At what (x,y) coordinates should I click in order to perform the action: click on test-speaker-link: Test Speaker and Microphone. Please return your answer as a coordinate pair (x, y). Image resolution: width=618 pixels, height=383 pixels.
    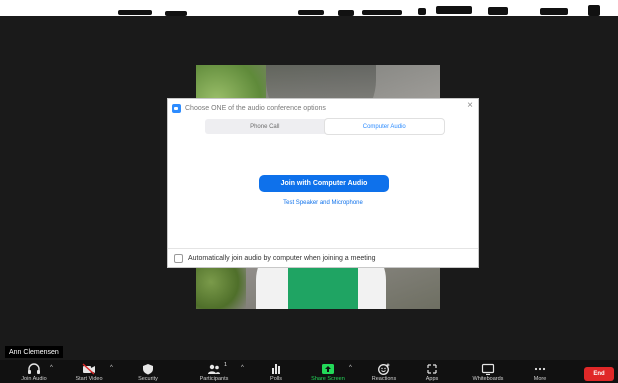
    Looking at the image, I should click on (323, 203).